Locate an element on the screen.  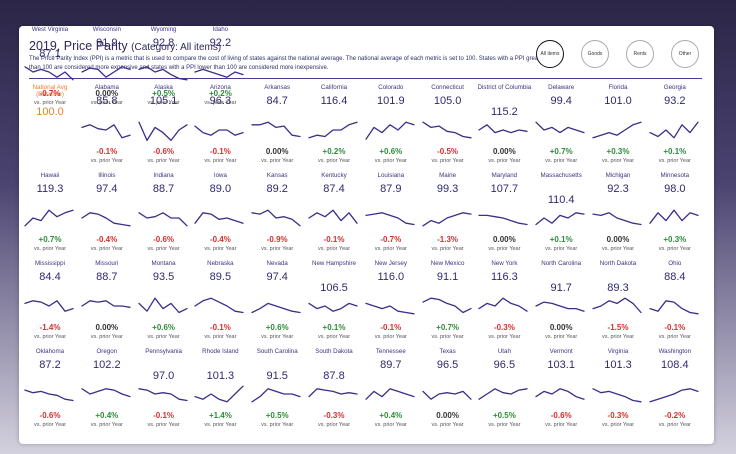
tile-change: +0.3% is located at coordinates (675, 239).